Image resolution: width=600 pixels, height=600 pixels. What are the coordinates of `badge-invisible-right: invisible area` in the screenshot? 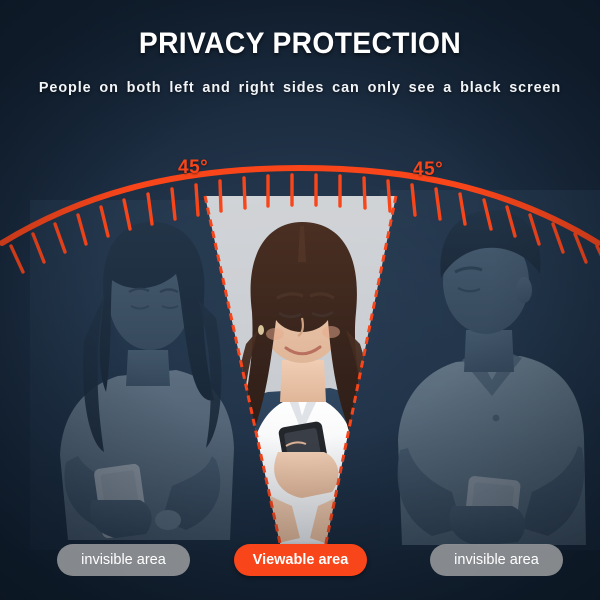 It's located at (496, 560).